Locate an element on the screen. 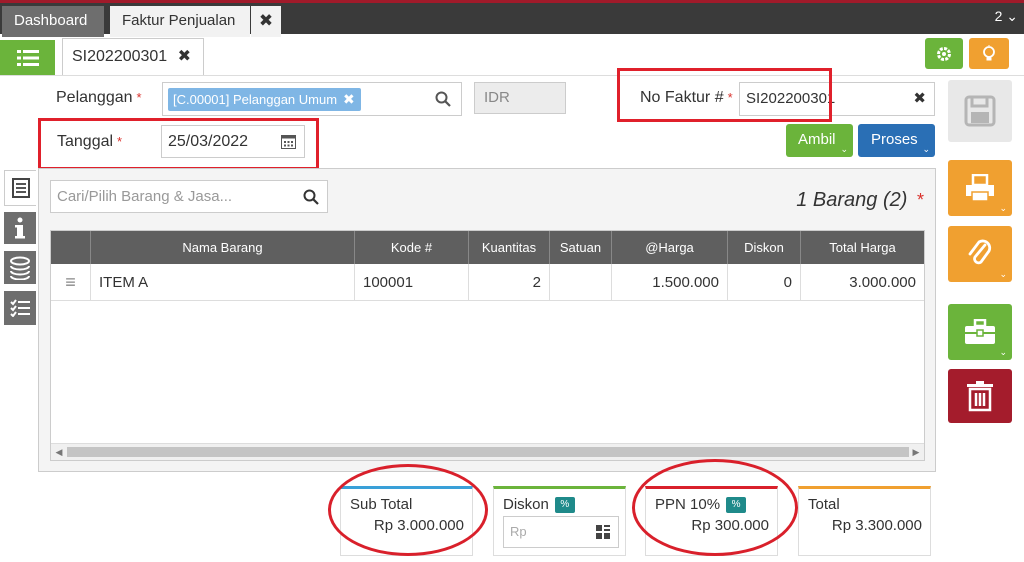  diskon-title: Diskon% is located at coordinates (539, 504).